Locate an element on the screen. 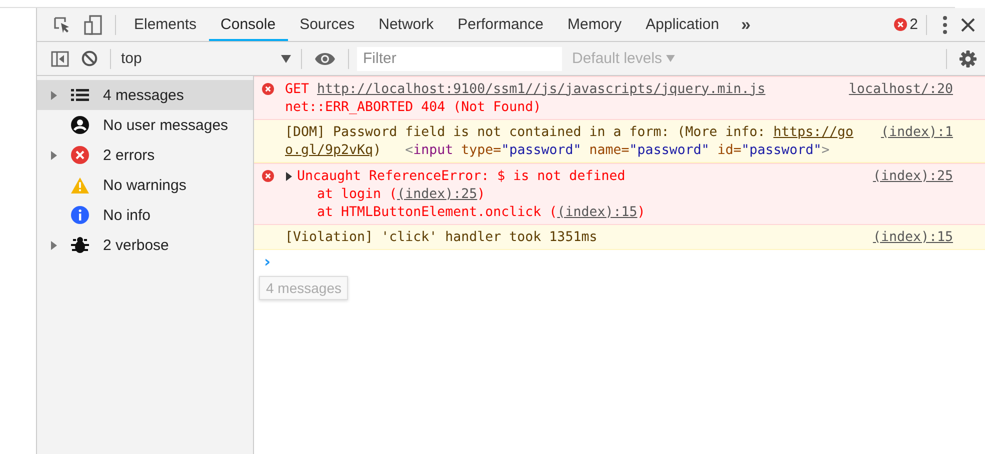 Image resolution: width=985 pixels, height=454 pixels. source-link: (index):15 is located at coordinates (909, 237).